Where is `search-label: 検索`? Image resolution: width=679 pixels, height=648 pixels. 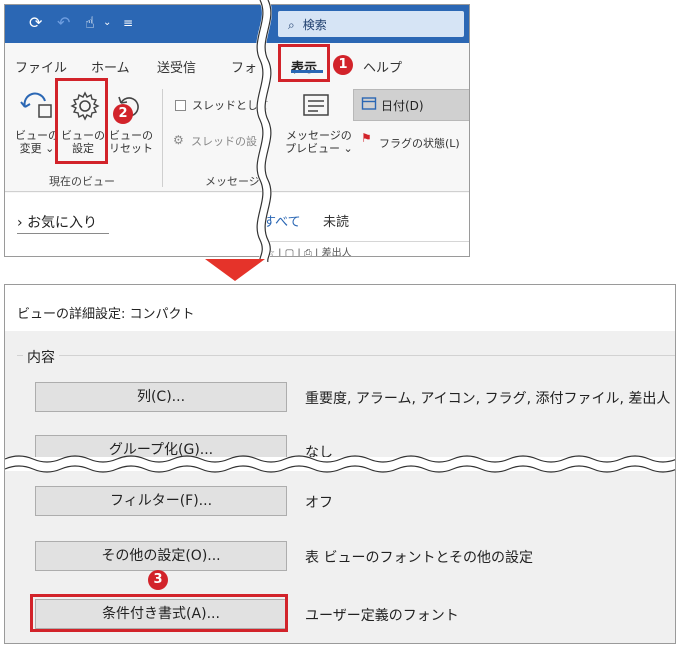
search-label: 検索 is located at coordinates (314, 25).